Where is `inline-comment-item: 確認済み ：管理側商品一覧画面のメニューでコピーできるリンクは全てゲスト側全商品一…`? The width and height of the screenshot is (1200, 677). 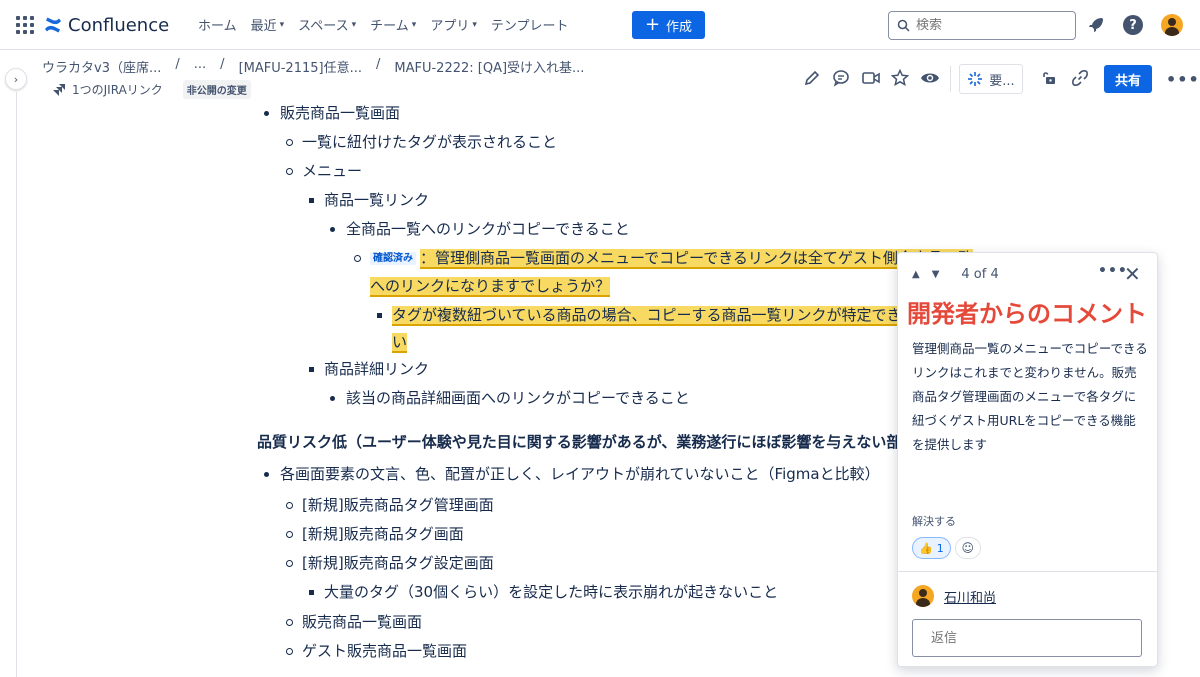
inline-comment-item: 確認済み ：管理側商品一覧画面のメニューでコピーできるリンクは全てゲスト側全商品一… is located at coordinates (663, 258).